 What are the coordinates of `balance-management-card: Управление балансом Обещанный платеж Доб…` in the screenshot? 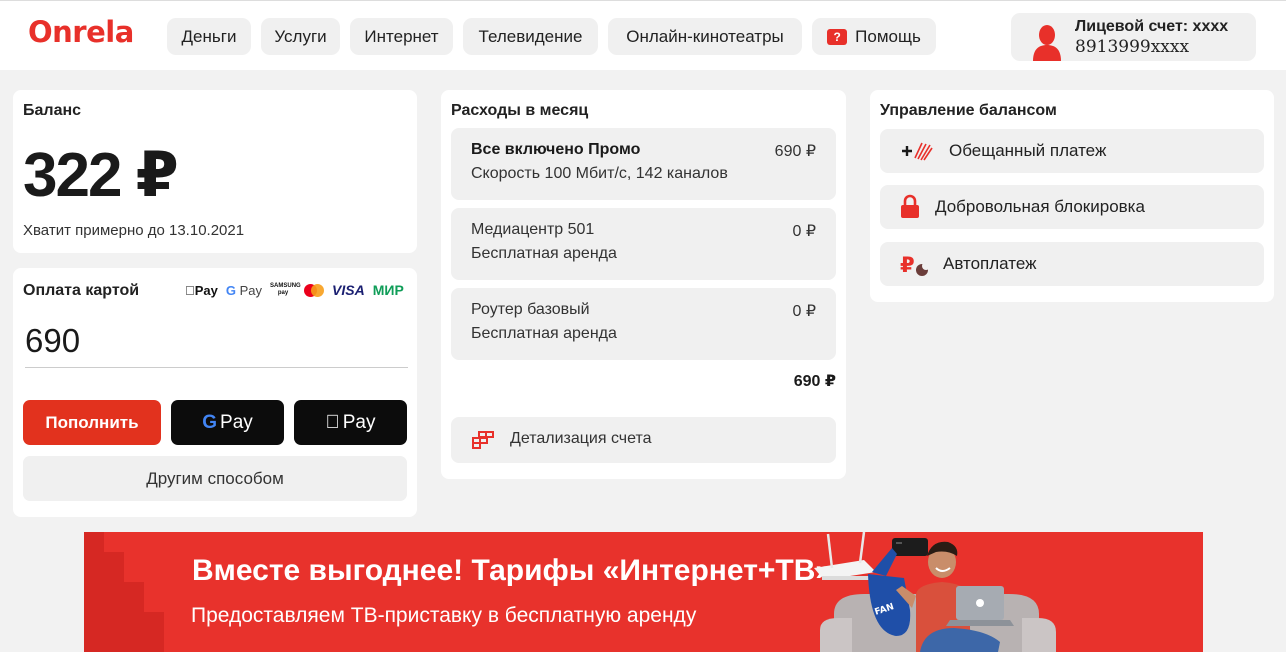 It's located at (1072, 196).